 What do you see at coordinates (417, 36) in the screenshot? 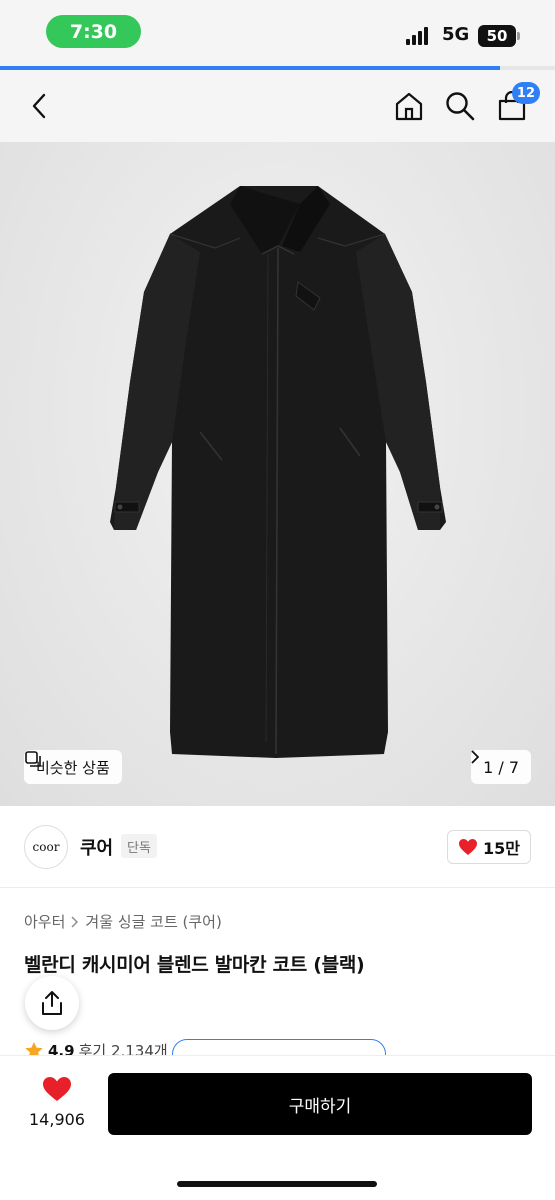
I see `signal-icon` at bounding box center [417, 36].